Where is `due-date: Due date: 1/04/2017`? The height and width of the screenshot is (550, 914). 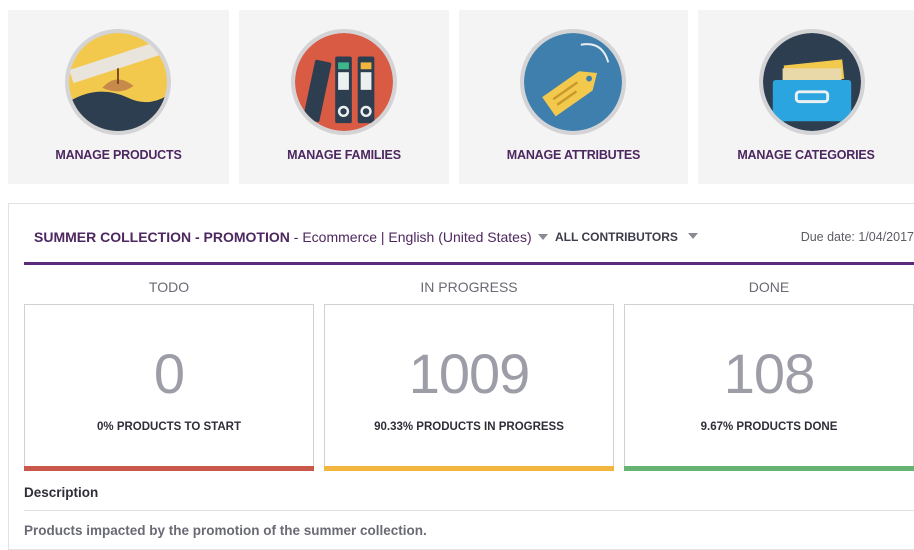
due-date: Due date: 1/04/2017 is located at coordinates (857, 237).